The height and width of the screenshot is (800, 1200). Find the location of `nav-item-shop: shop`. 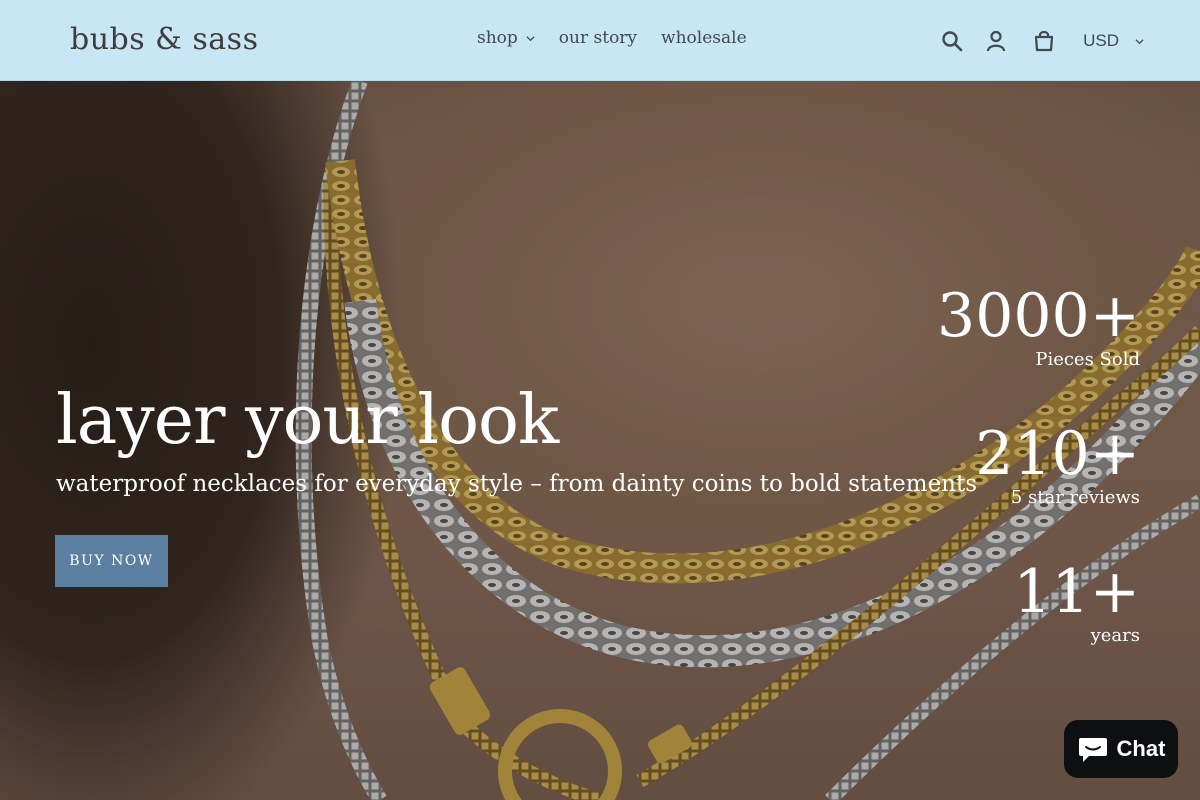

nav-item-shop: shop is located at coordinates (506, 38).